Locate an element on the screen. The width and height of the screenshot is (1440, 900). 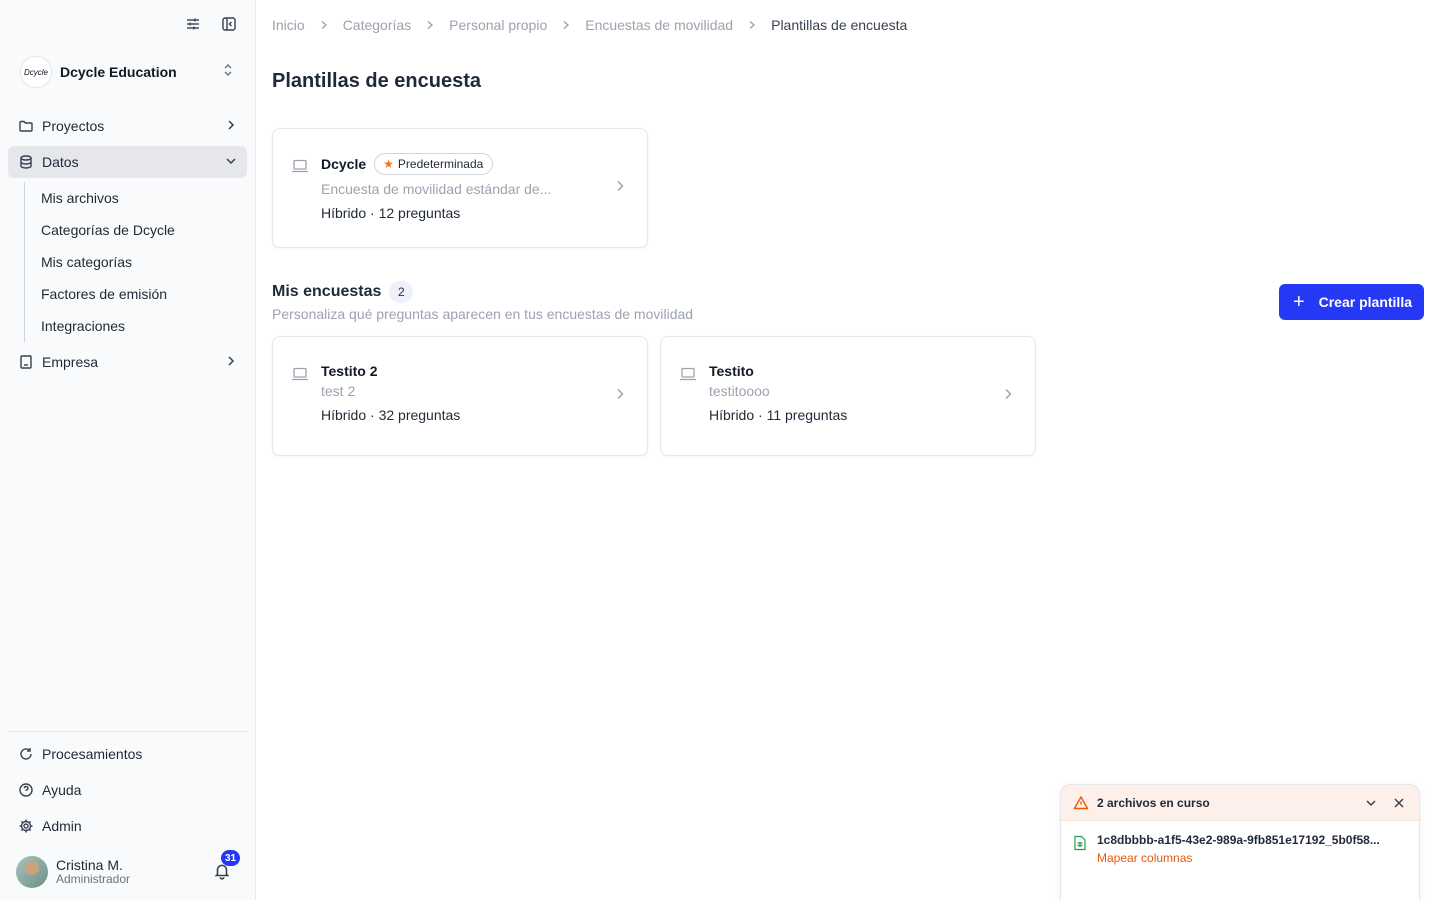
avatar is located at coordinates (32, 872).